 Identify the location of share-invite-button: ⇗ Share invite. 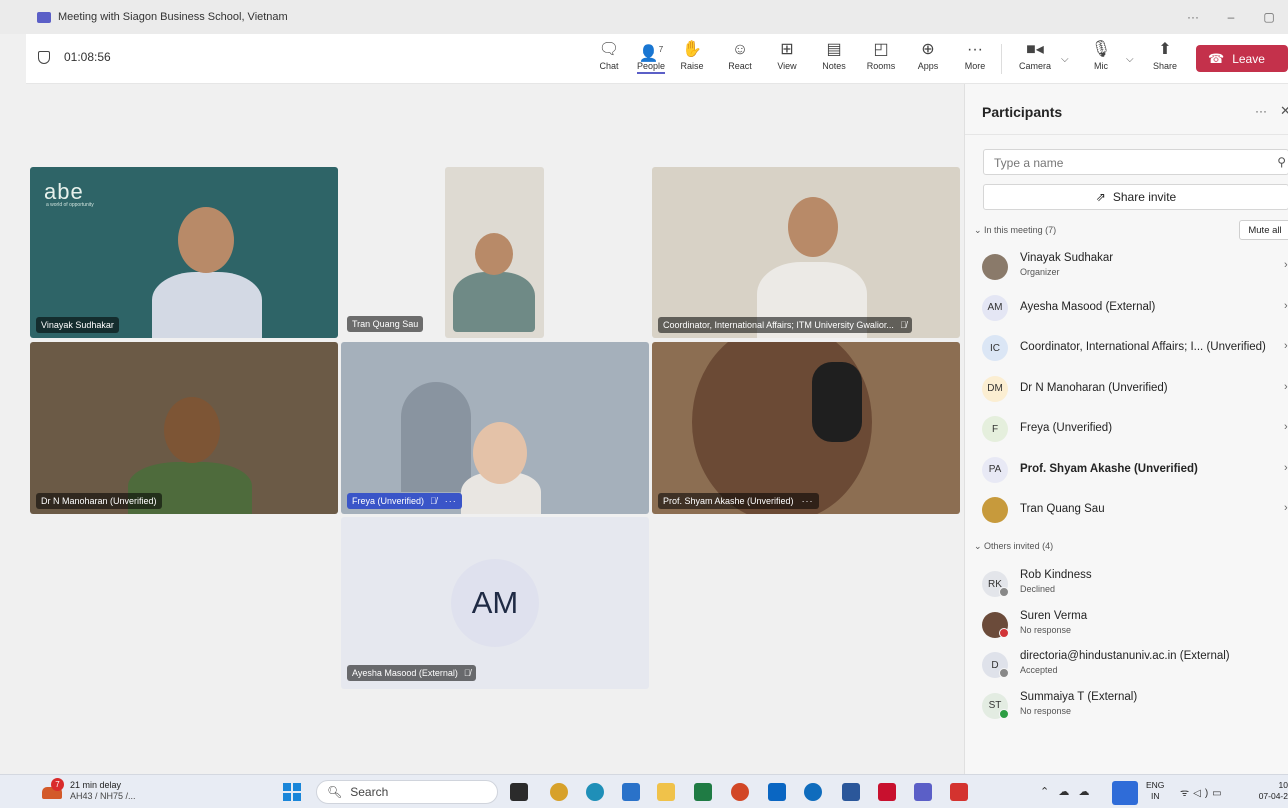
(1135, 197).